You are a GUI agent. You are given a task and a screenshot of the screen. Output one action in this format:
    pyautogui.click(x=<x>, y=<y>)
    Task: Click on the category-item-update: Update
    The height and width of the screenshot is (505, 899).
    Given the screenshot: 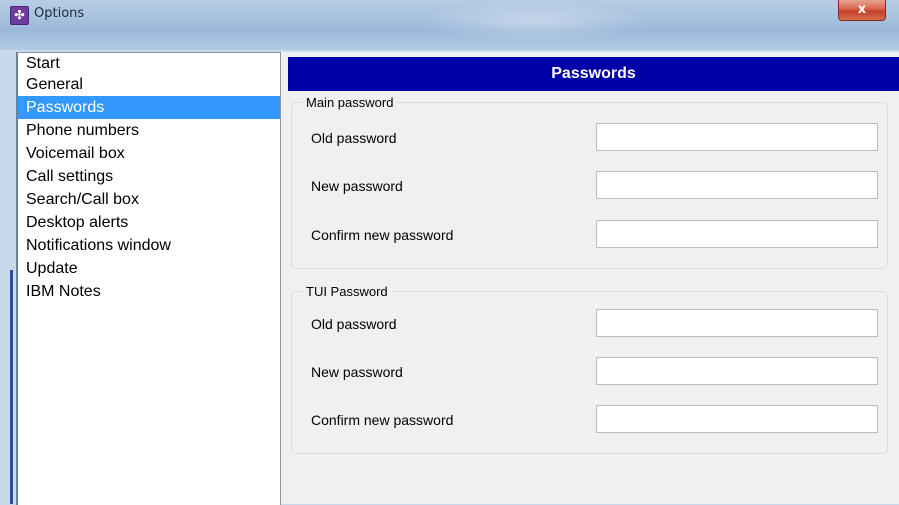 What is the action you would take?
    pyautogui.click(x=149, y=268)
    